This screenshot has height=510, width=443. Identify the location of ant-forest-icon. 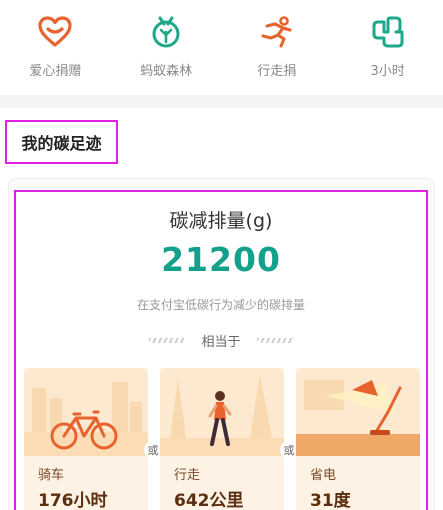
(166, 32).